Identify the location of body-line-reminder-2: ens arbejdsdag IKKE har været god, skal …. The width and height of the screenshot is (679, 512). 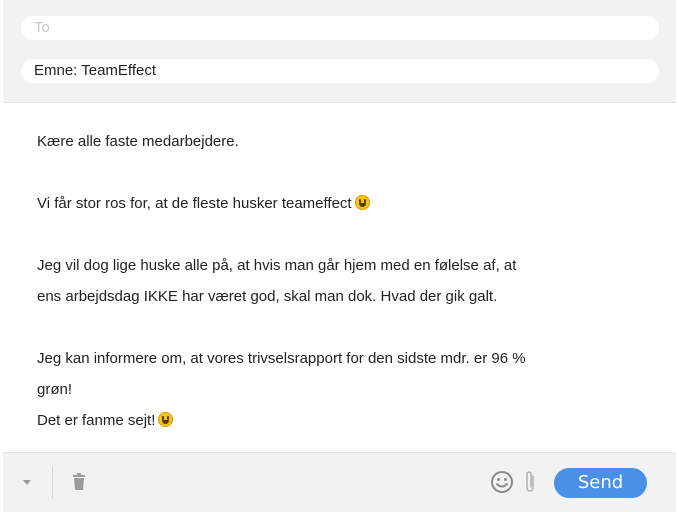
(267, 296).